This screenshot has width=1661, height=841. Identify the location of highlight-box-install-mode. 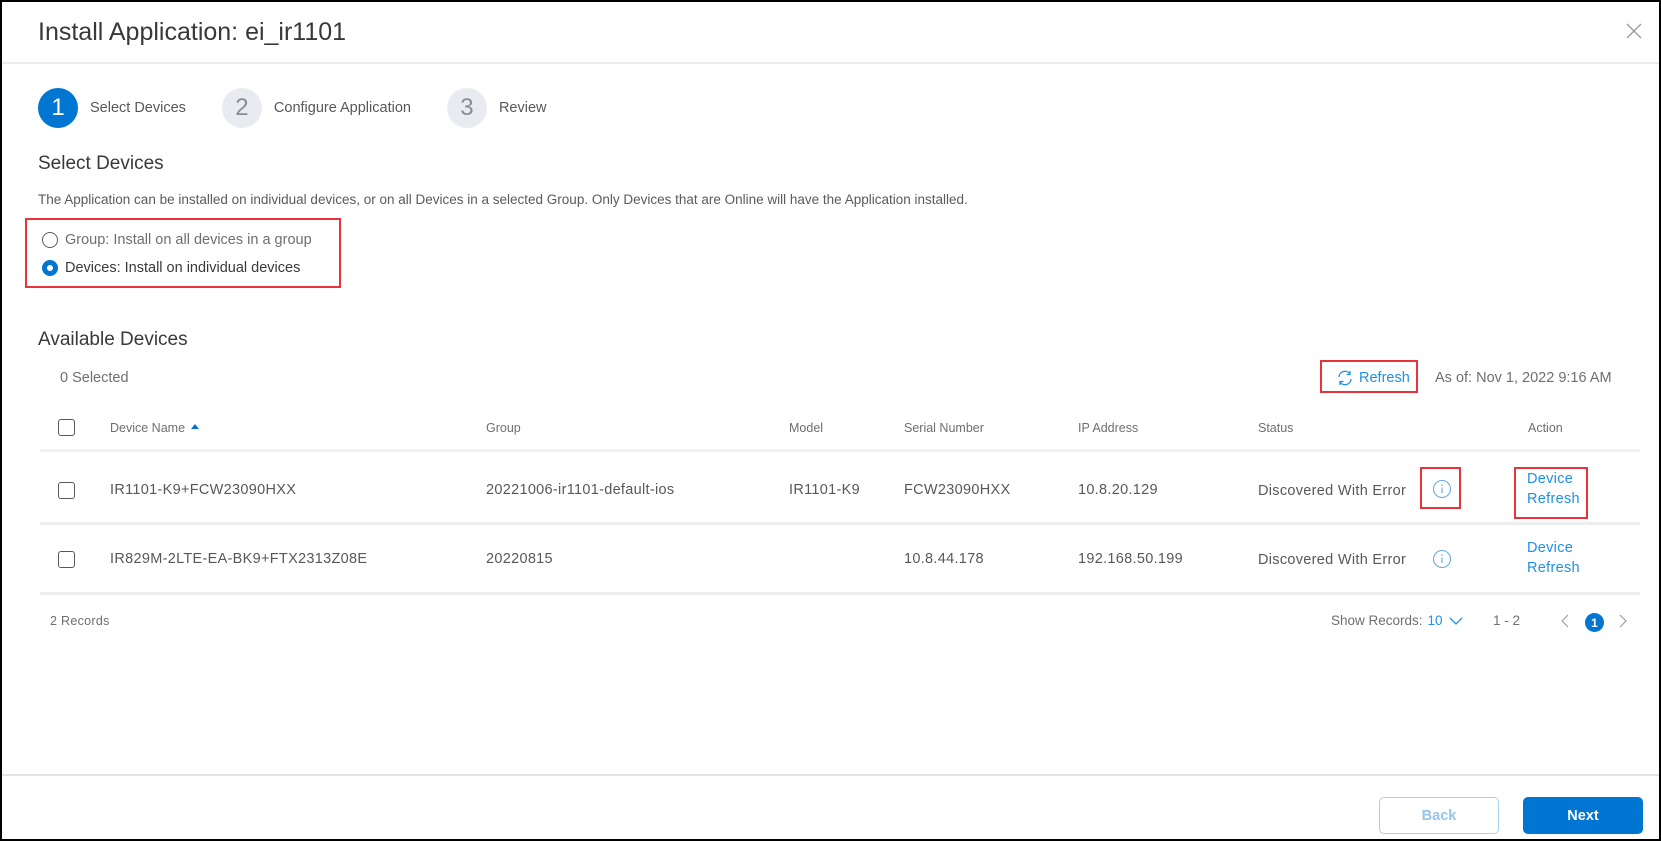
(183, 253).